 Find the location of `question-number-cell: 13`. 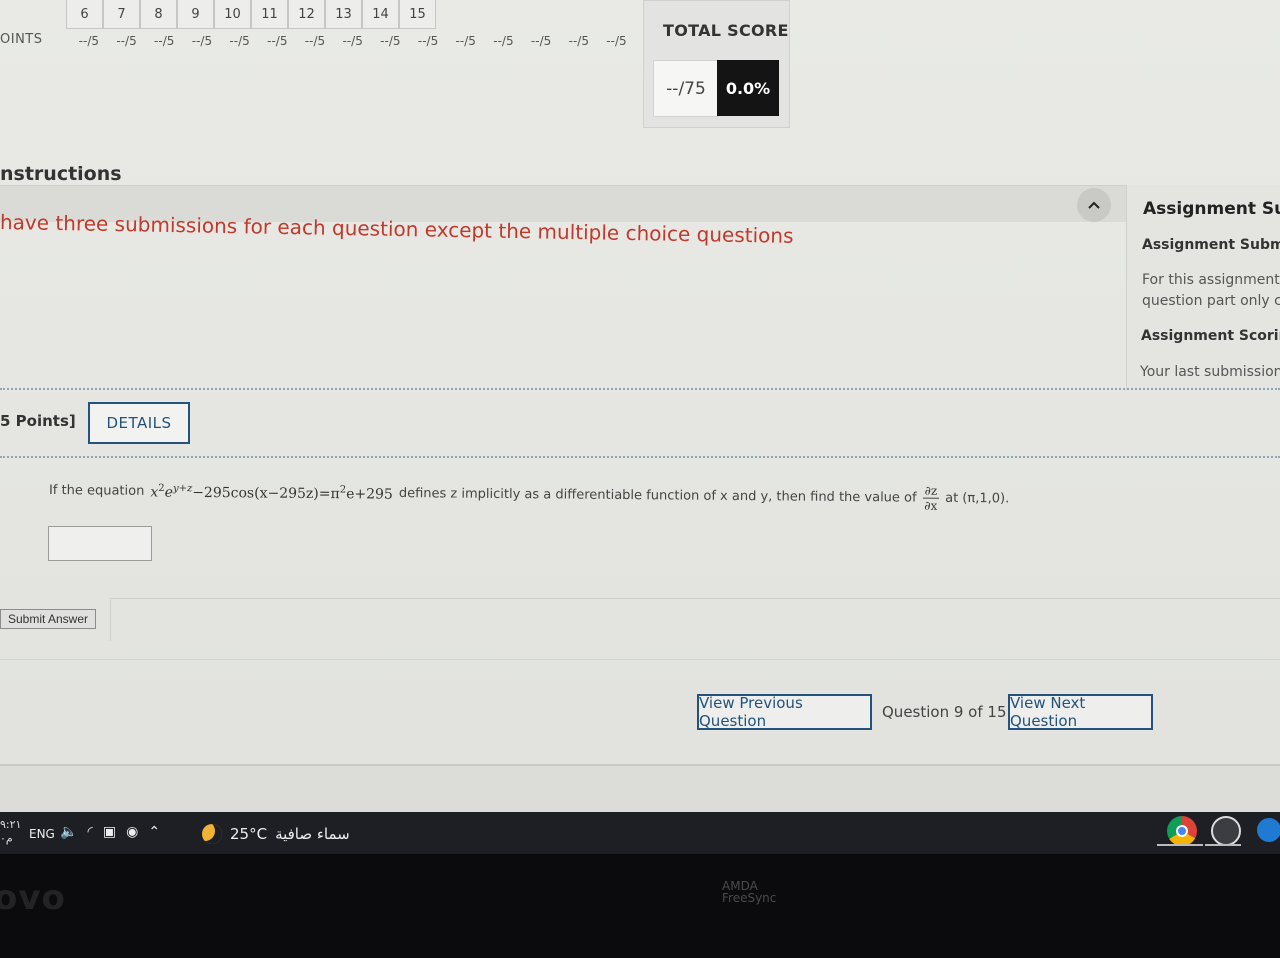

question-number-cell: 13 is located at coordinates (343, 14).